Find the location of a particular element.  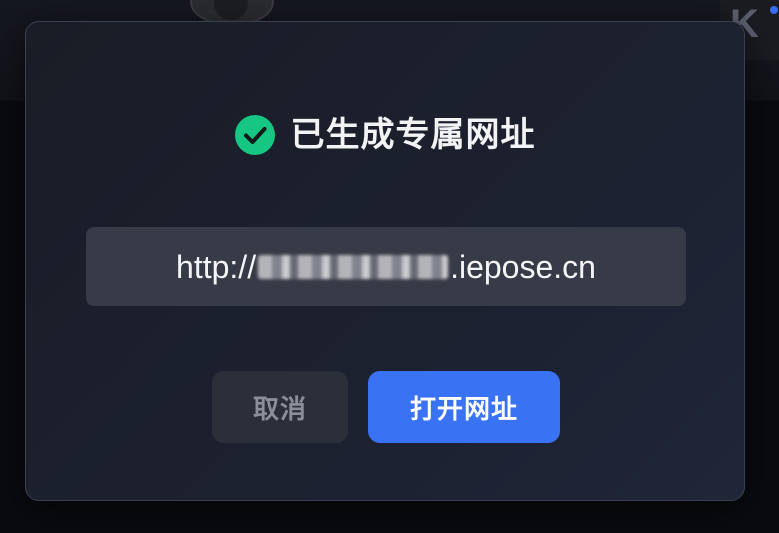

open-url-button: 打开网址 is located at coordinates (464, 407).